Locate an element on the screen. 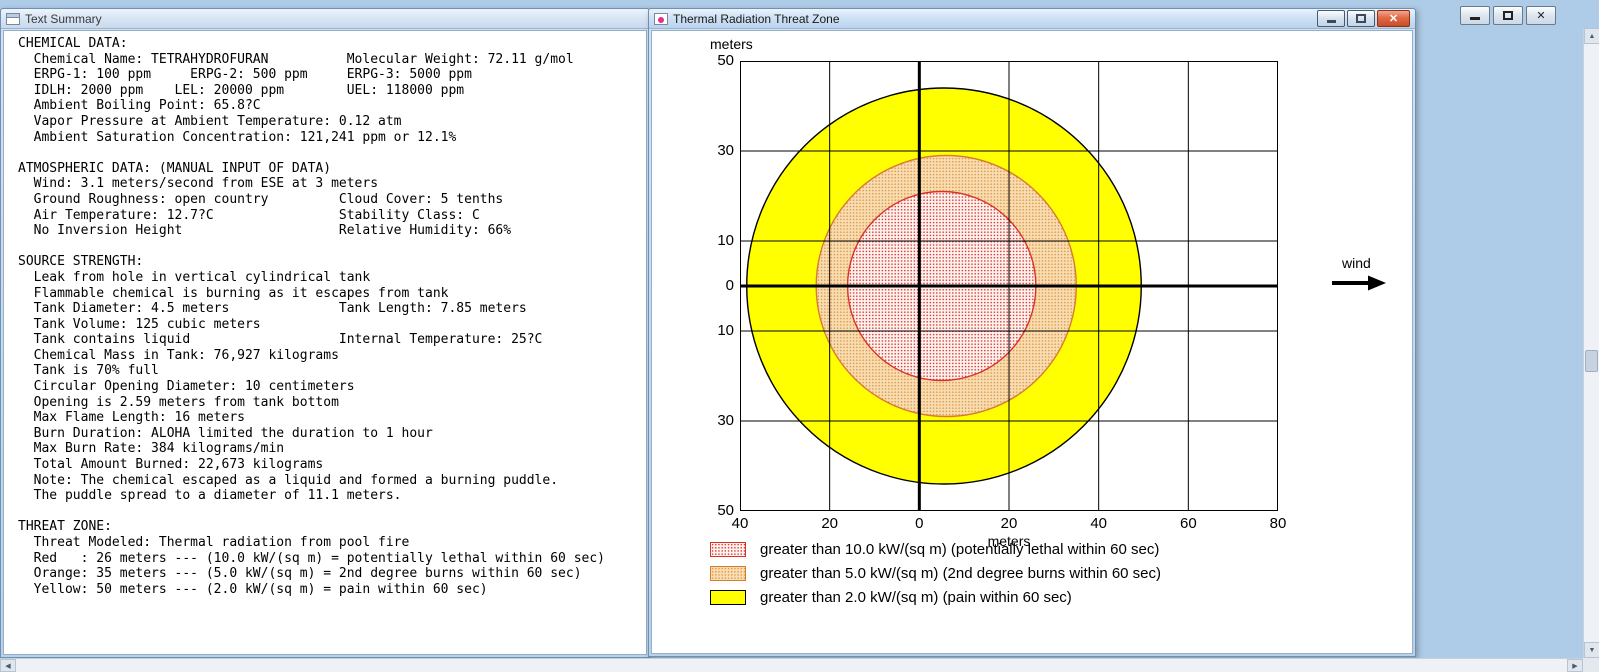  mdi-restore-button is located at coordinates (1508, 15).